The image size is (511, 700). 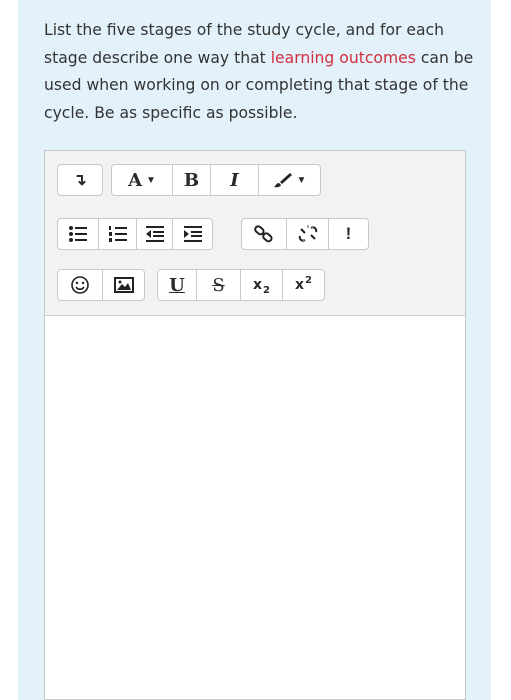 I want to click on numbered-list-icon, so click(x=117, y=234).